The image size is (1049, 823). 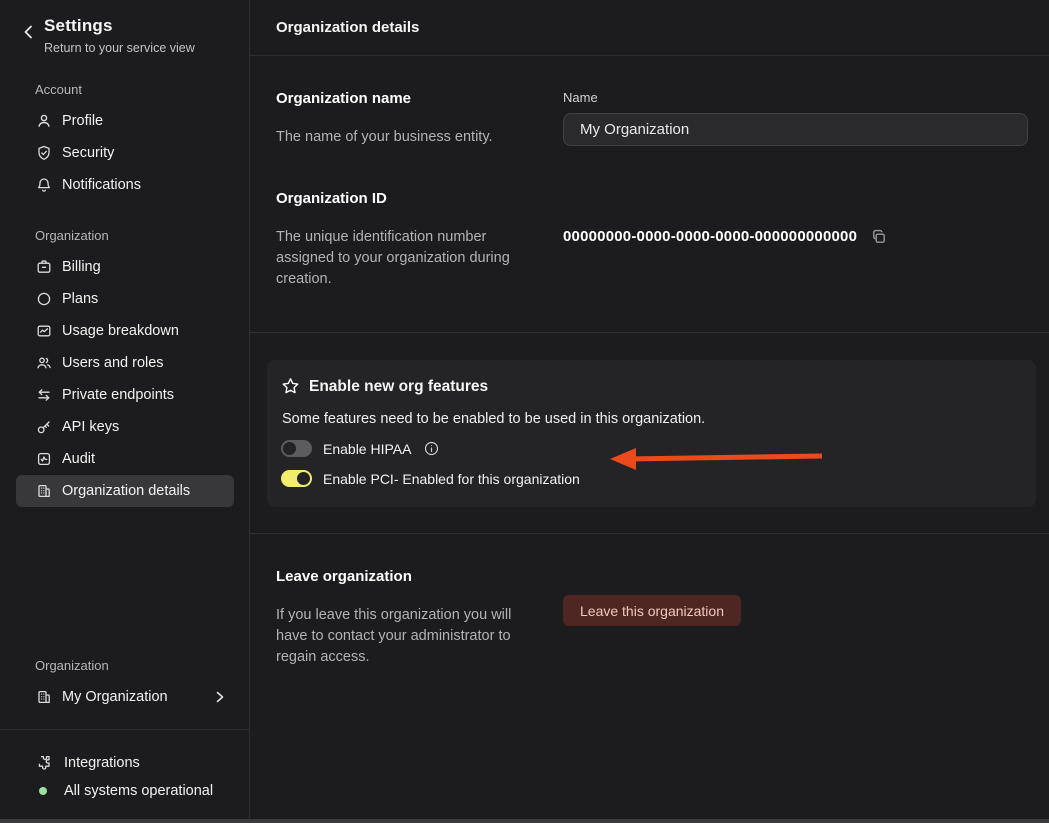 I want to click on back-chevron-icon, so click(x=28, y=32).